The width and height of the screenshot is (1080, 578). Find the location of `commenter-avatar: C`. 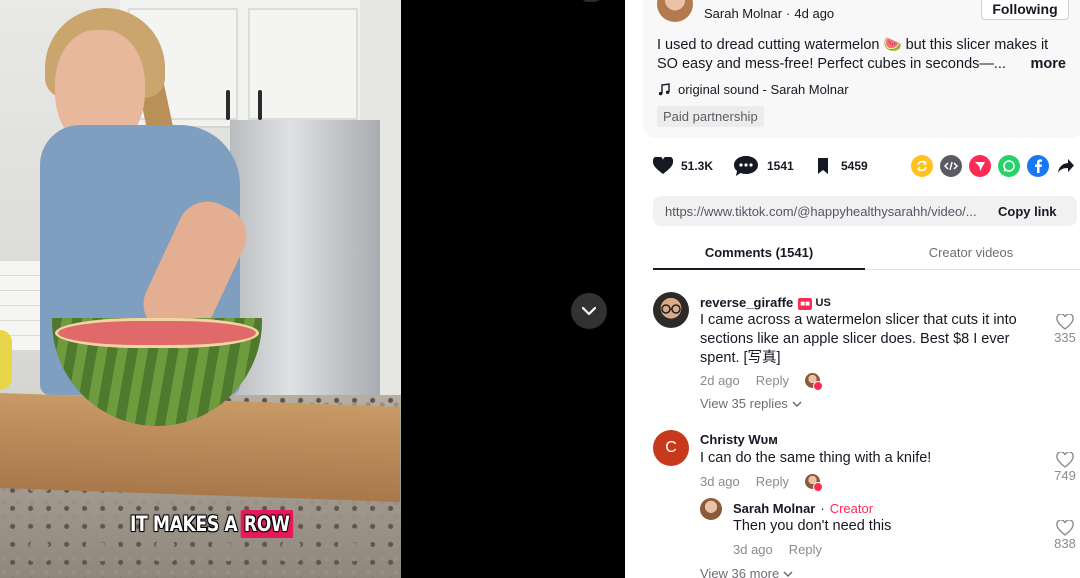

commenter-avatar: C is located at coordinates (671, 448).